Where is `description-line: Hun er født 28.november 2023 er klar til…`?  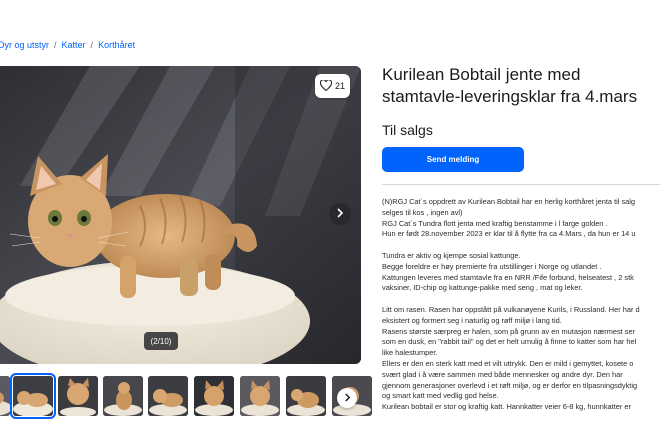
description-line: Hun er født 28.november 2023 er klar til… is located at coordinates (509, 234).